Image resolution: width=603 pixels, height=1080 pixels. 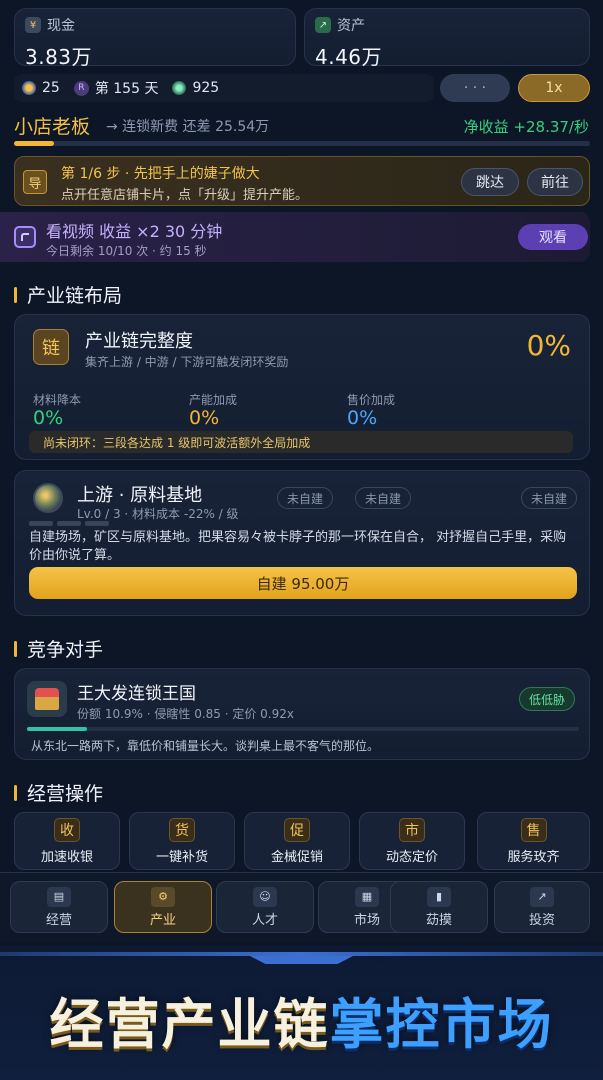 What do you see at coordinates (140, 495) in the screenshot?
I see `upstream-title: 上游 · 原料基地` at bounding box center [140, 495].